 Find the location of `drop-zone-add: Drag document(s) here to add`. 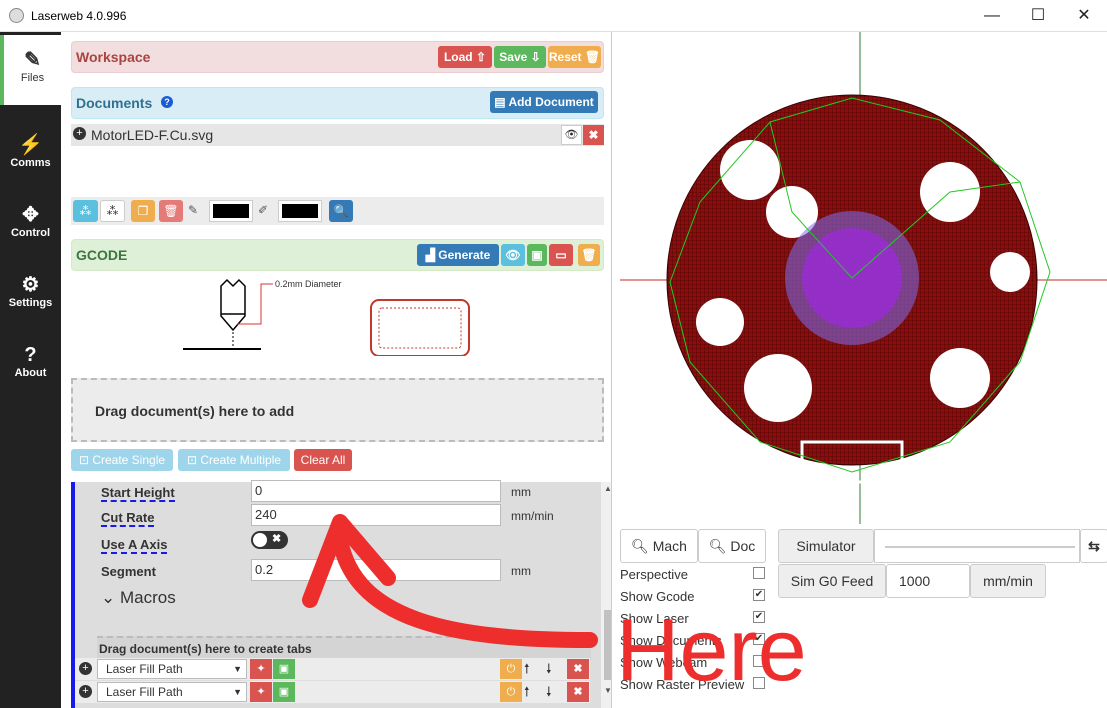

drop-zone-add: Drag document(s) here to add is located at coordinates (337, 410).